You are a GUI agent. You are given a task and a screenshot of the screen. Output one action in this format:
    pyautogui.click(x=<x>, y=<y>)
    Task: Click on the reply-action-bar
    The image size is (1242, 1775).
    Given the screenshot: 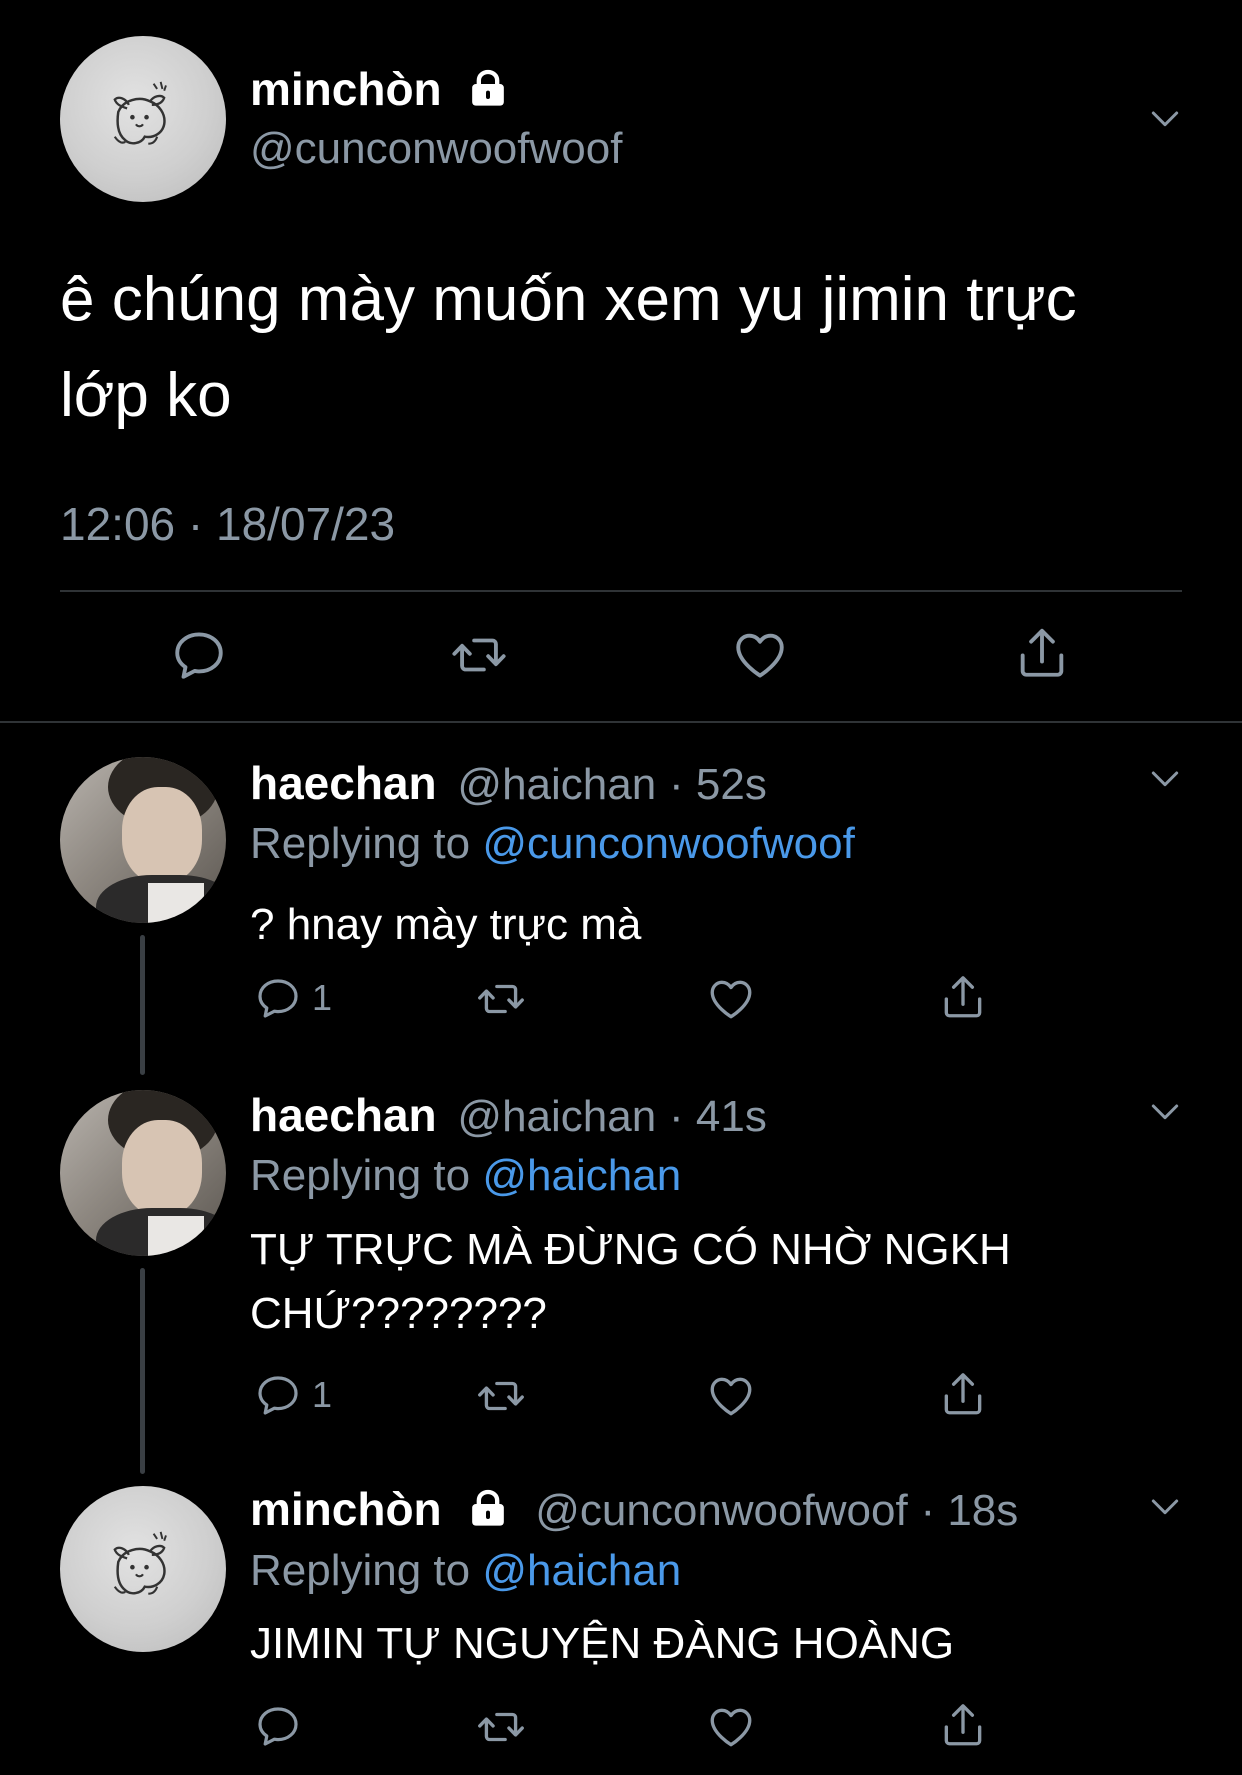 What is the action you would take?
    pyautogui.click(x=630, y=1727)
    